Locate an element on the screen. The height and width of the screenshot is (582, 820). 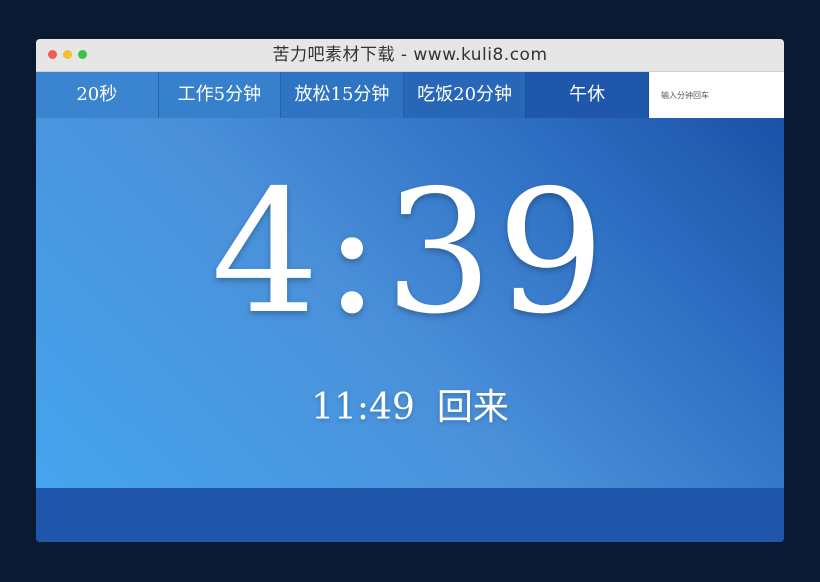
minutes-input-wrapper is located at coordinates (716, 95).